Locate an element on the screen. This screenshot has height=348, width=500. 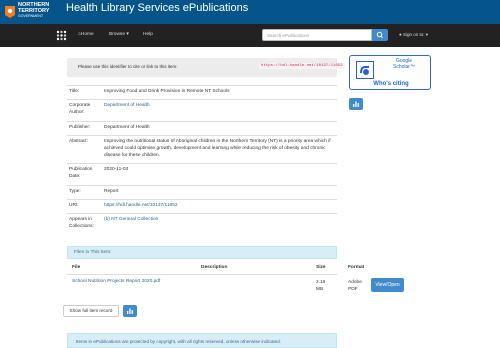
search-input: Search ePublications is located at coordinates (317, 35).